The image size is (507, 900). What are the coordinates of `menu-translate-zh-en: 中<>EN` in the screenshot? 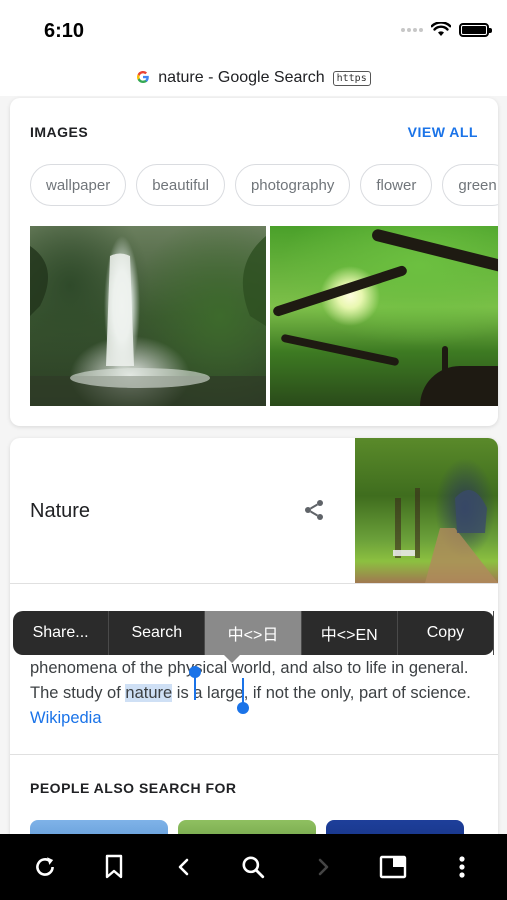 It's located at (350, 633).